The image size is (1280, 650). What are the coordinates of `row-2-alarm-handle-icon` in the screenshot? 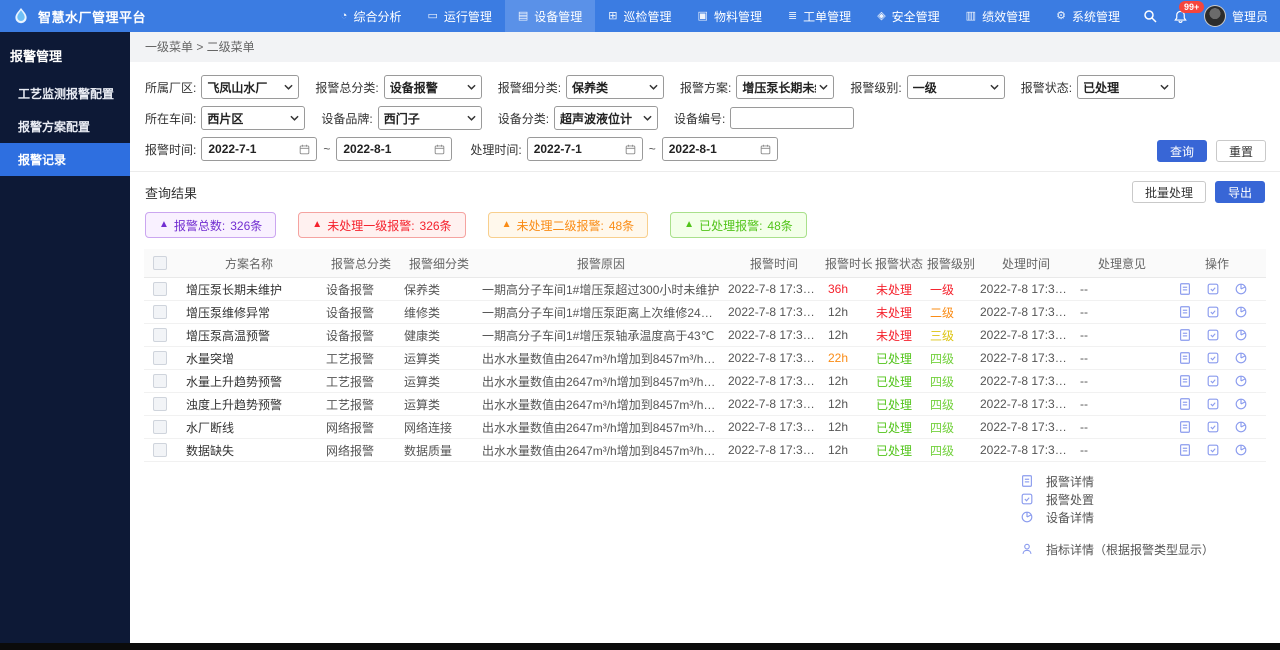 It's located at (1213, 335).